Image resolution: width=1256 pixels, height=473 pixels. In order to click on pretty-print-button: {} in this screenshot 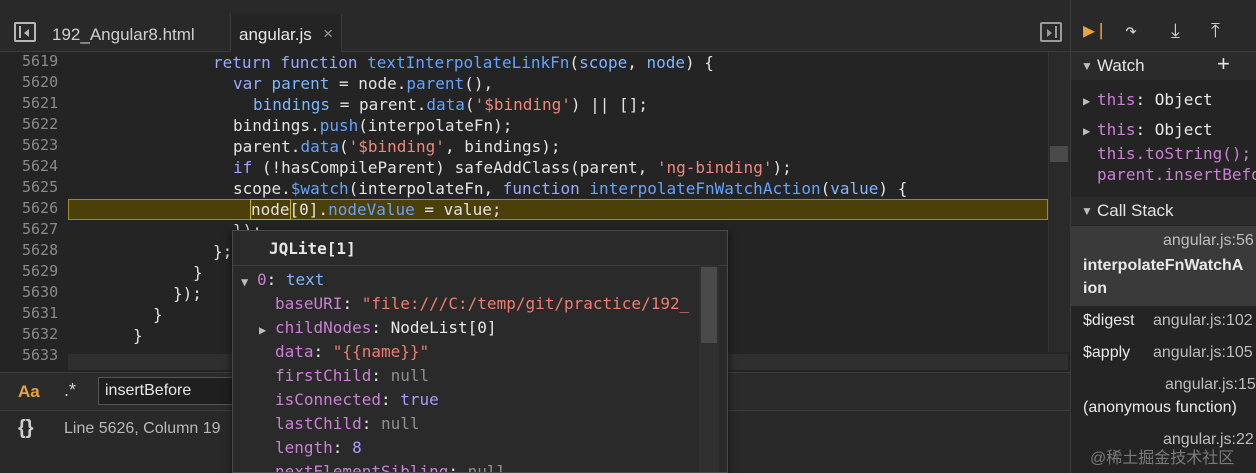, I will do `click(26, 428)`.